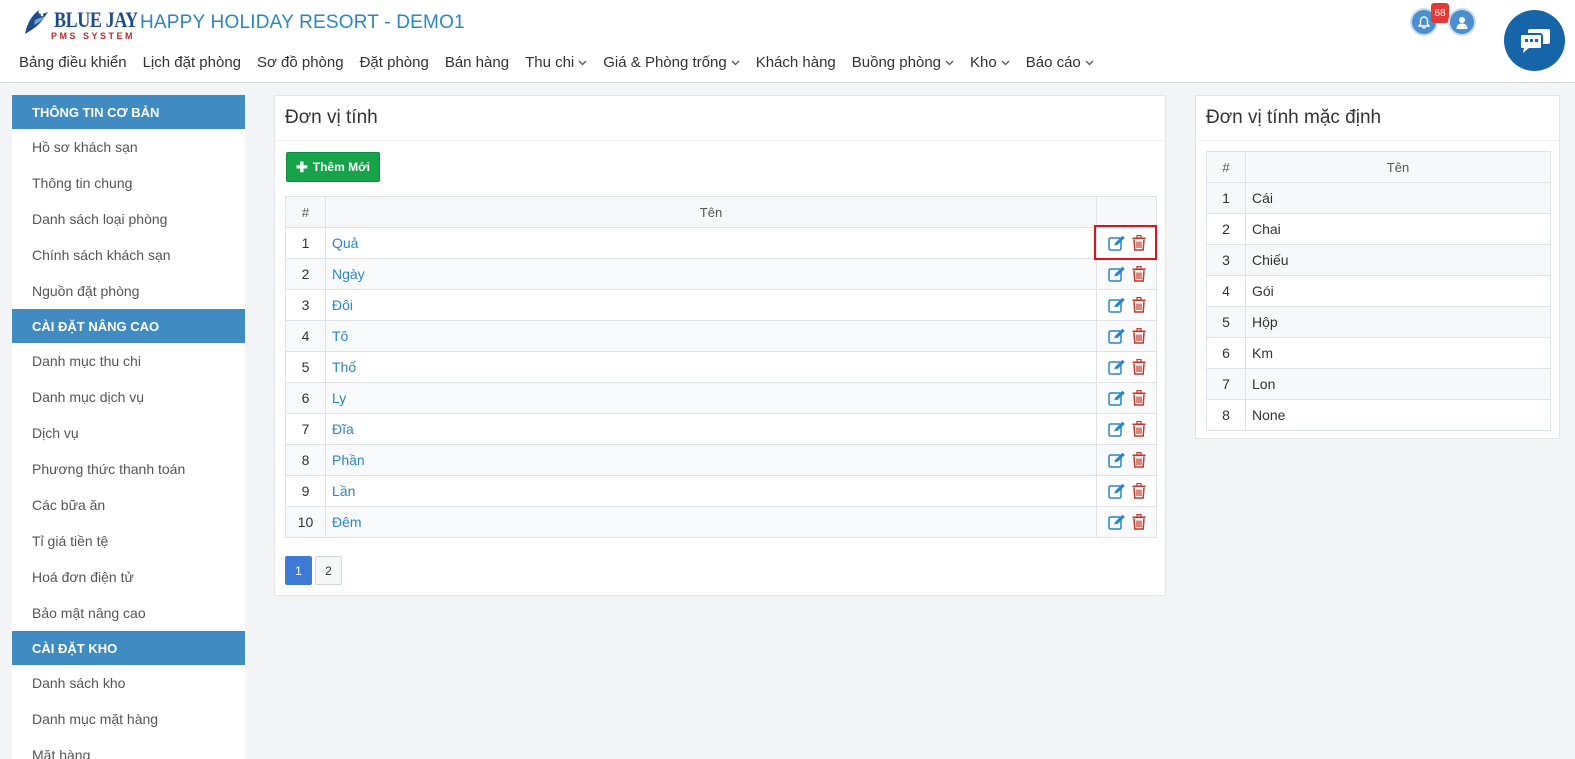  I want to click on add-new-label: Thêm Mới, so click(341, 167).